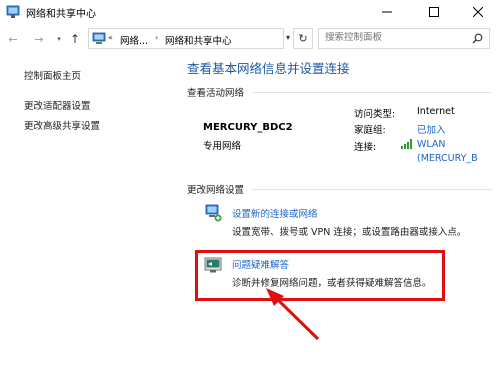 This screenshot has height=369, width=497. What do you see at coordinates (13, 11) in the screenshot?
I see `network-center-icon` at bounding box center [13, 11].